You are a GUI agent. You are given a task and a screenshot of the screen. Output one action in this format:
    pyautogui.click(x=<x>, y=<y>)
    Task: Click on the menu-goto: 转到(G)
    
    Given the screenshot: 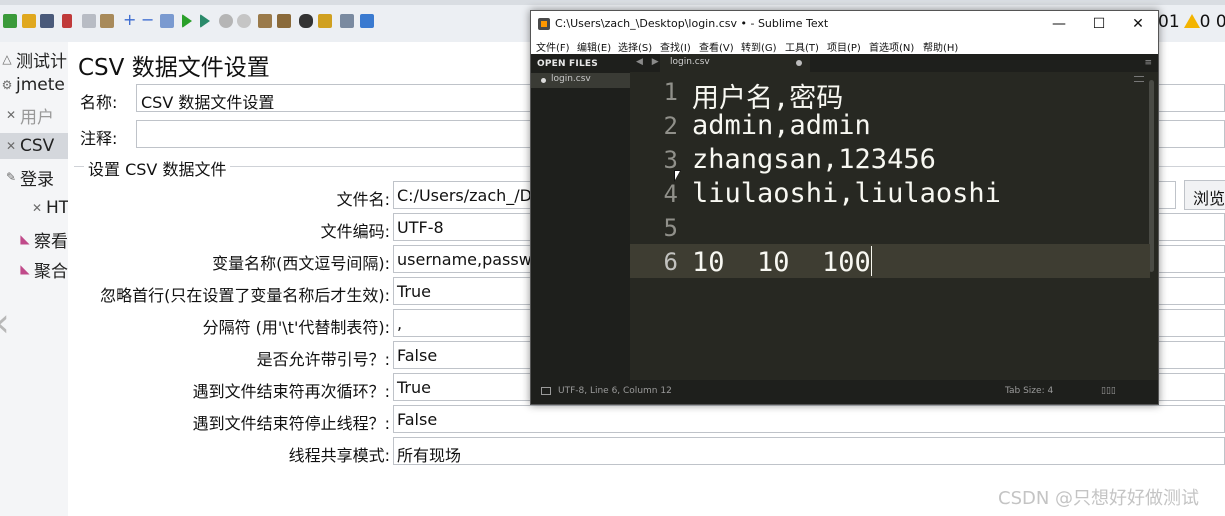 What is the action you would take?
    pyautogui.click(x=759, y=46)
    